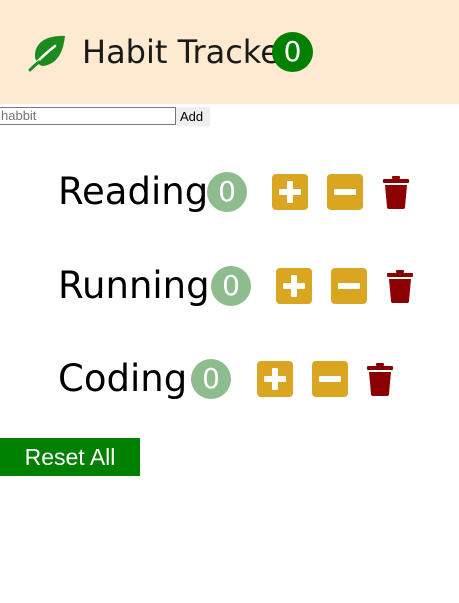 The image size is (459, 603). I want to click on habit-input, so click(88, 116).